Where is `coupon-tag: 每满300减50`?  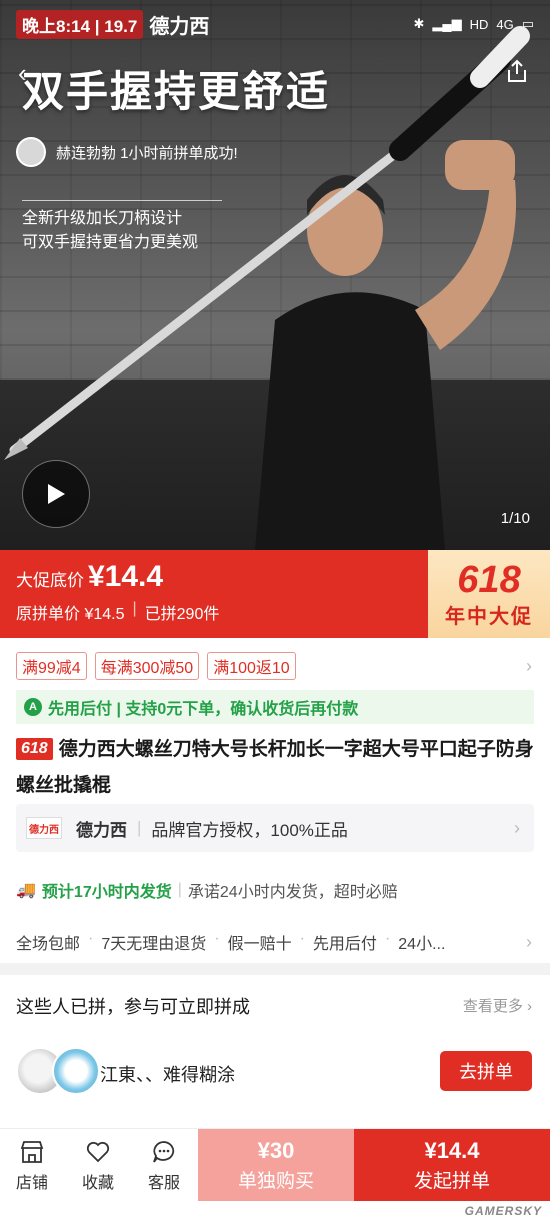 coupon-tag: 每满300减50 is located at coordinates (147, 666).